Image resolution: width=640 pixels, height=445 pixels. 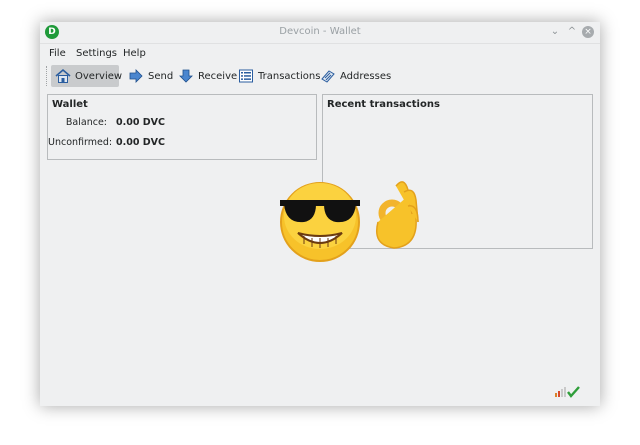 I want to click on tab-addresses: Addresses, so click(x=353, y=76).